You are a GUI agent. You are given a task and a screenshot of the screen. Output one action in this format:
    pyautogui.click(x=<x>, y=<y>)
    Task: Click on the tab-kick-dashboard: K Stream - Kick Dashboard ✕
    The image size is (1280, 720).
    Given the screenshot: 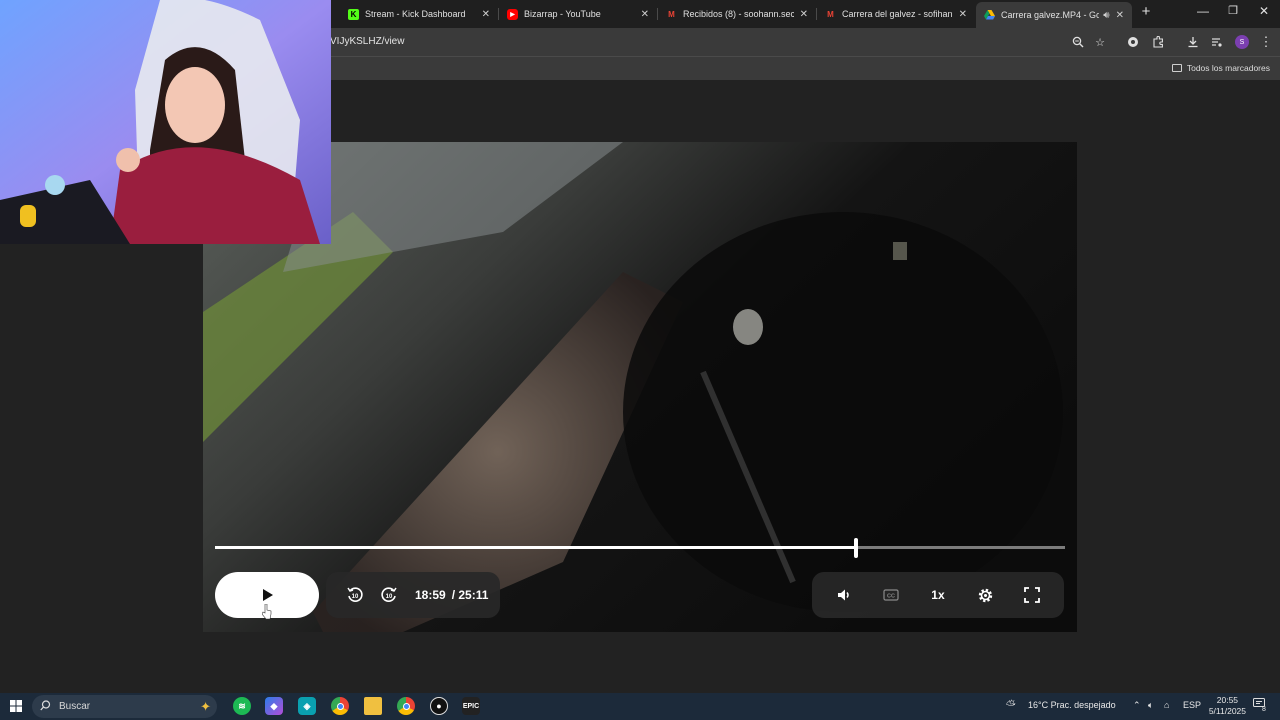 What is the action you would take?
    pyautogui.click(x=419, y=14)
    